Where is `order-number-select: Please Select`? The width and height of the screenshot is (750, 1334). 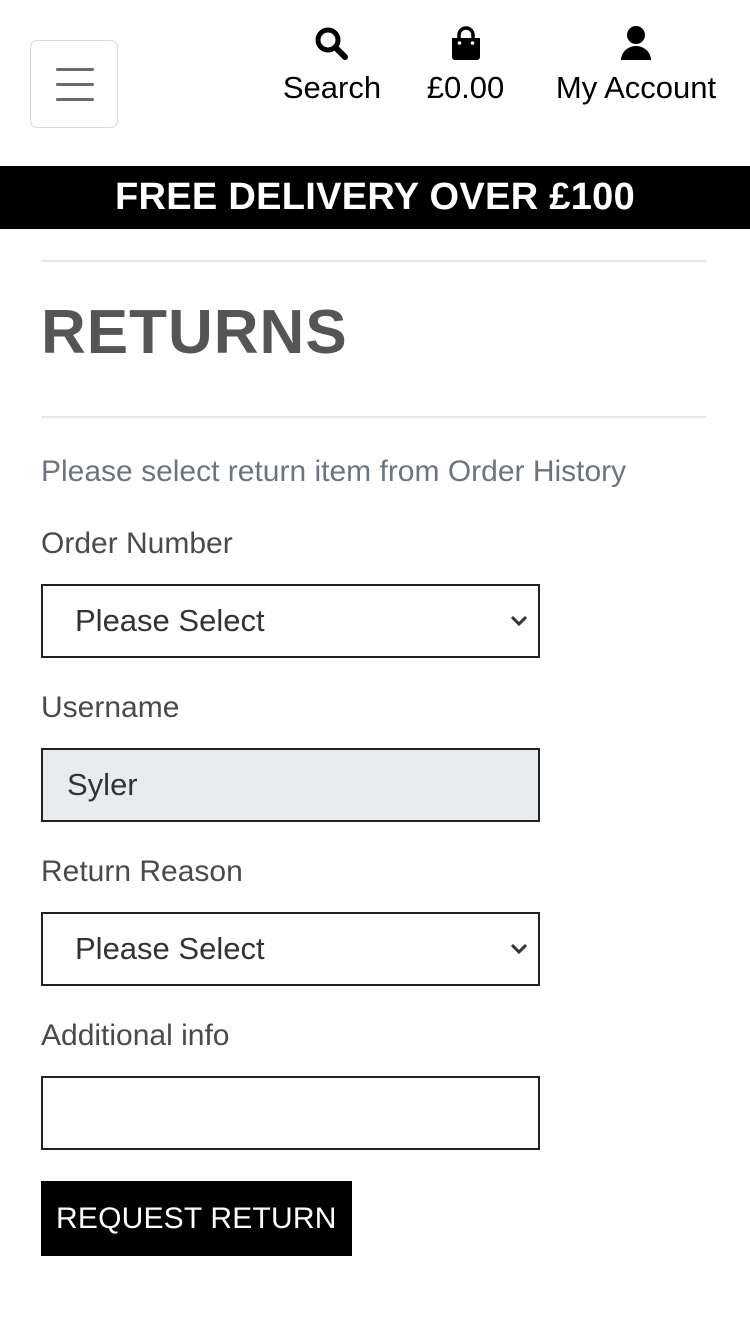 order-number-select: Please Select is located at coordinates (290, 621).